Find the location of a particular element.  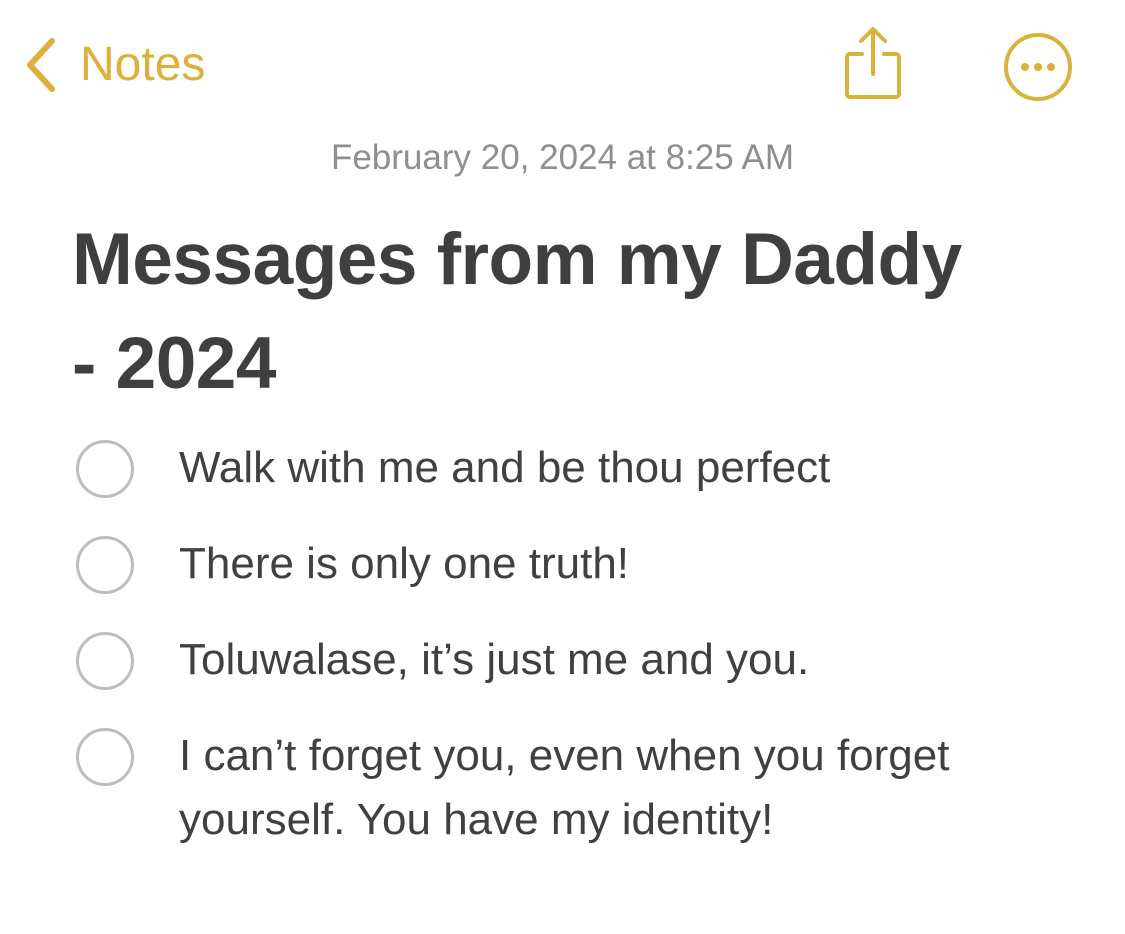

back-button-label: Notes is located at coordinates (143, 64).